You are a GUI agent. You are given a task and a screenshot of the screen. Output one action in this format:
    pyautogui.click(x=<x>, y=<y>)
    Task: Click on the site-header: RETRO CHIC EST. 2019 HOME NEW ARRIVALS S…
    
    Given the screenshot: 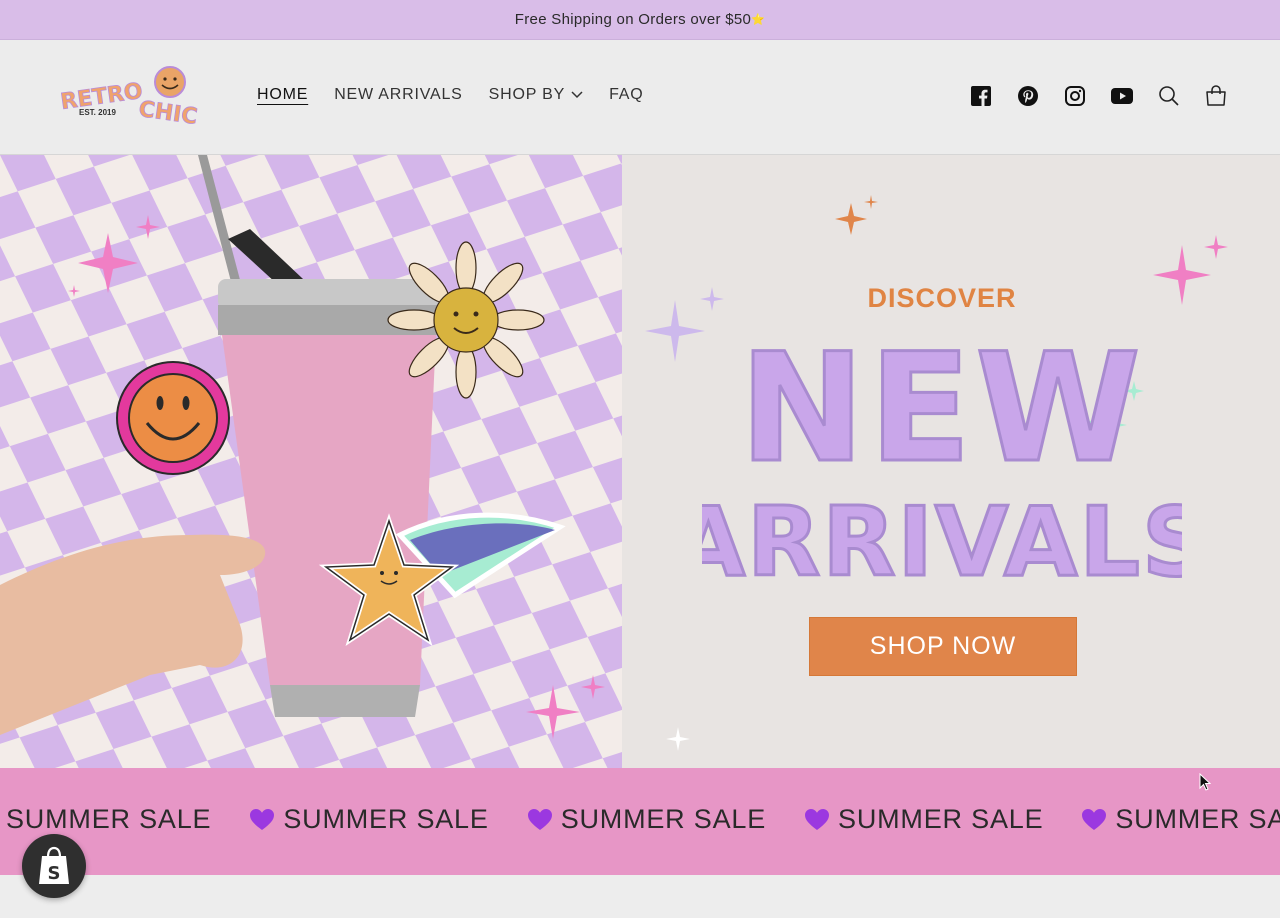 What is the action you would take?
    pyautogui.click(x=640, y=97)
    